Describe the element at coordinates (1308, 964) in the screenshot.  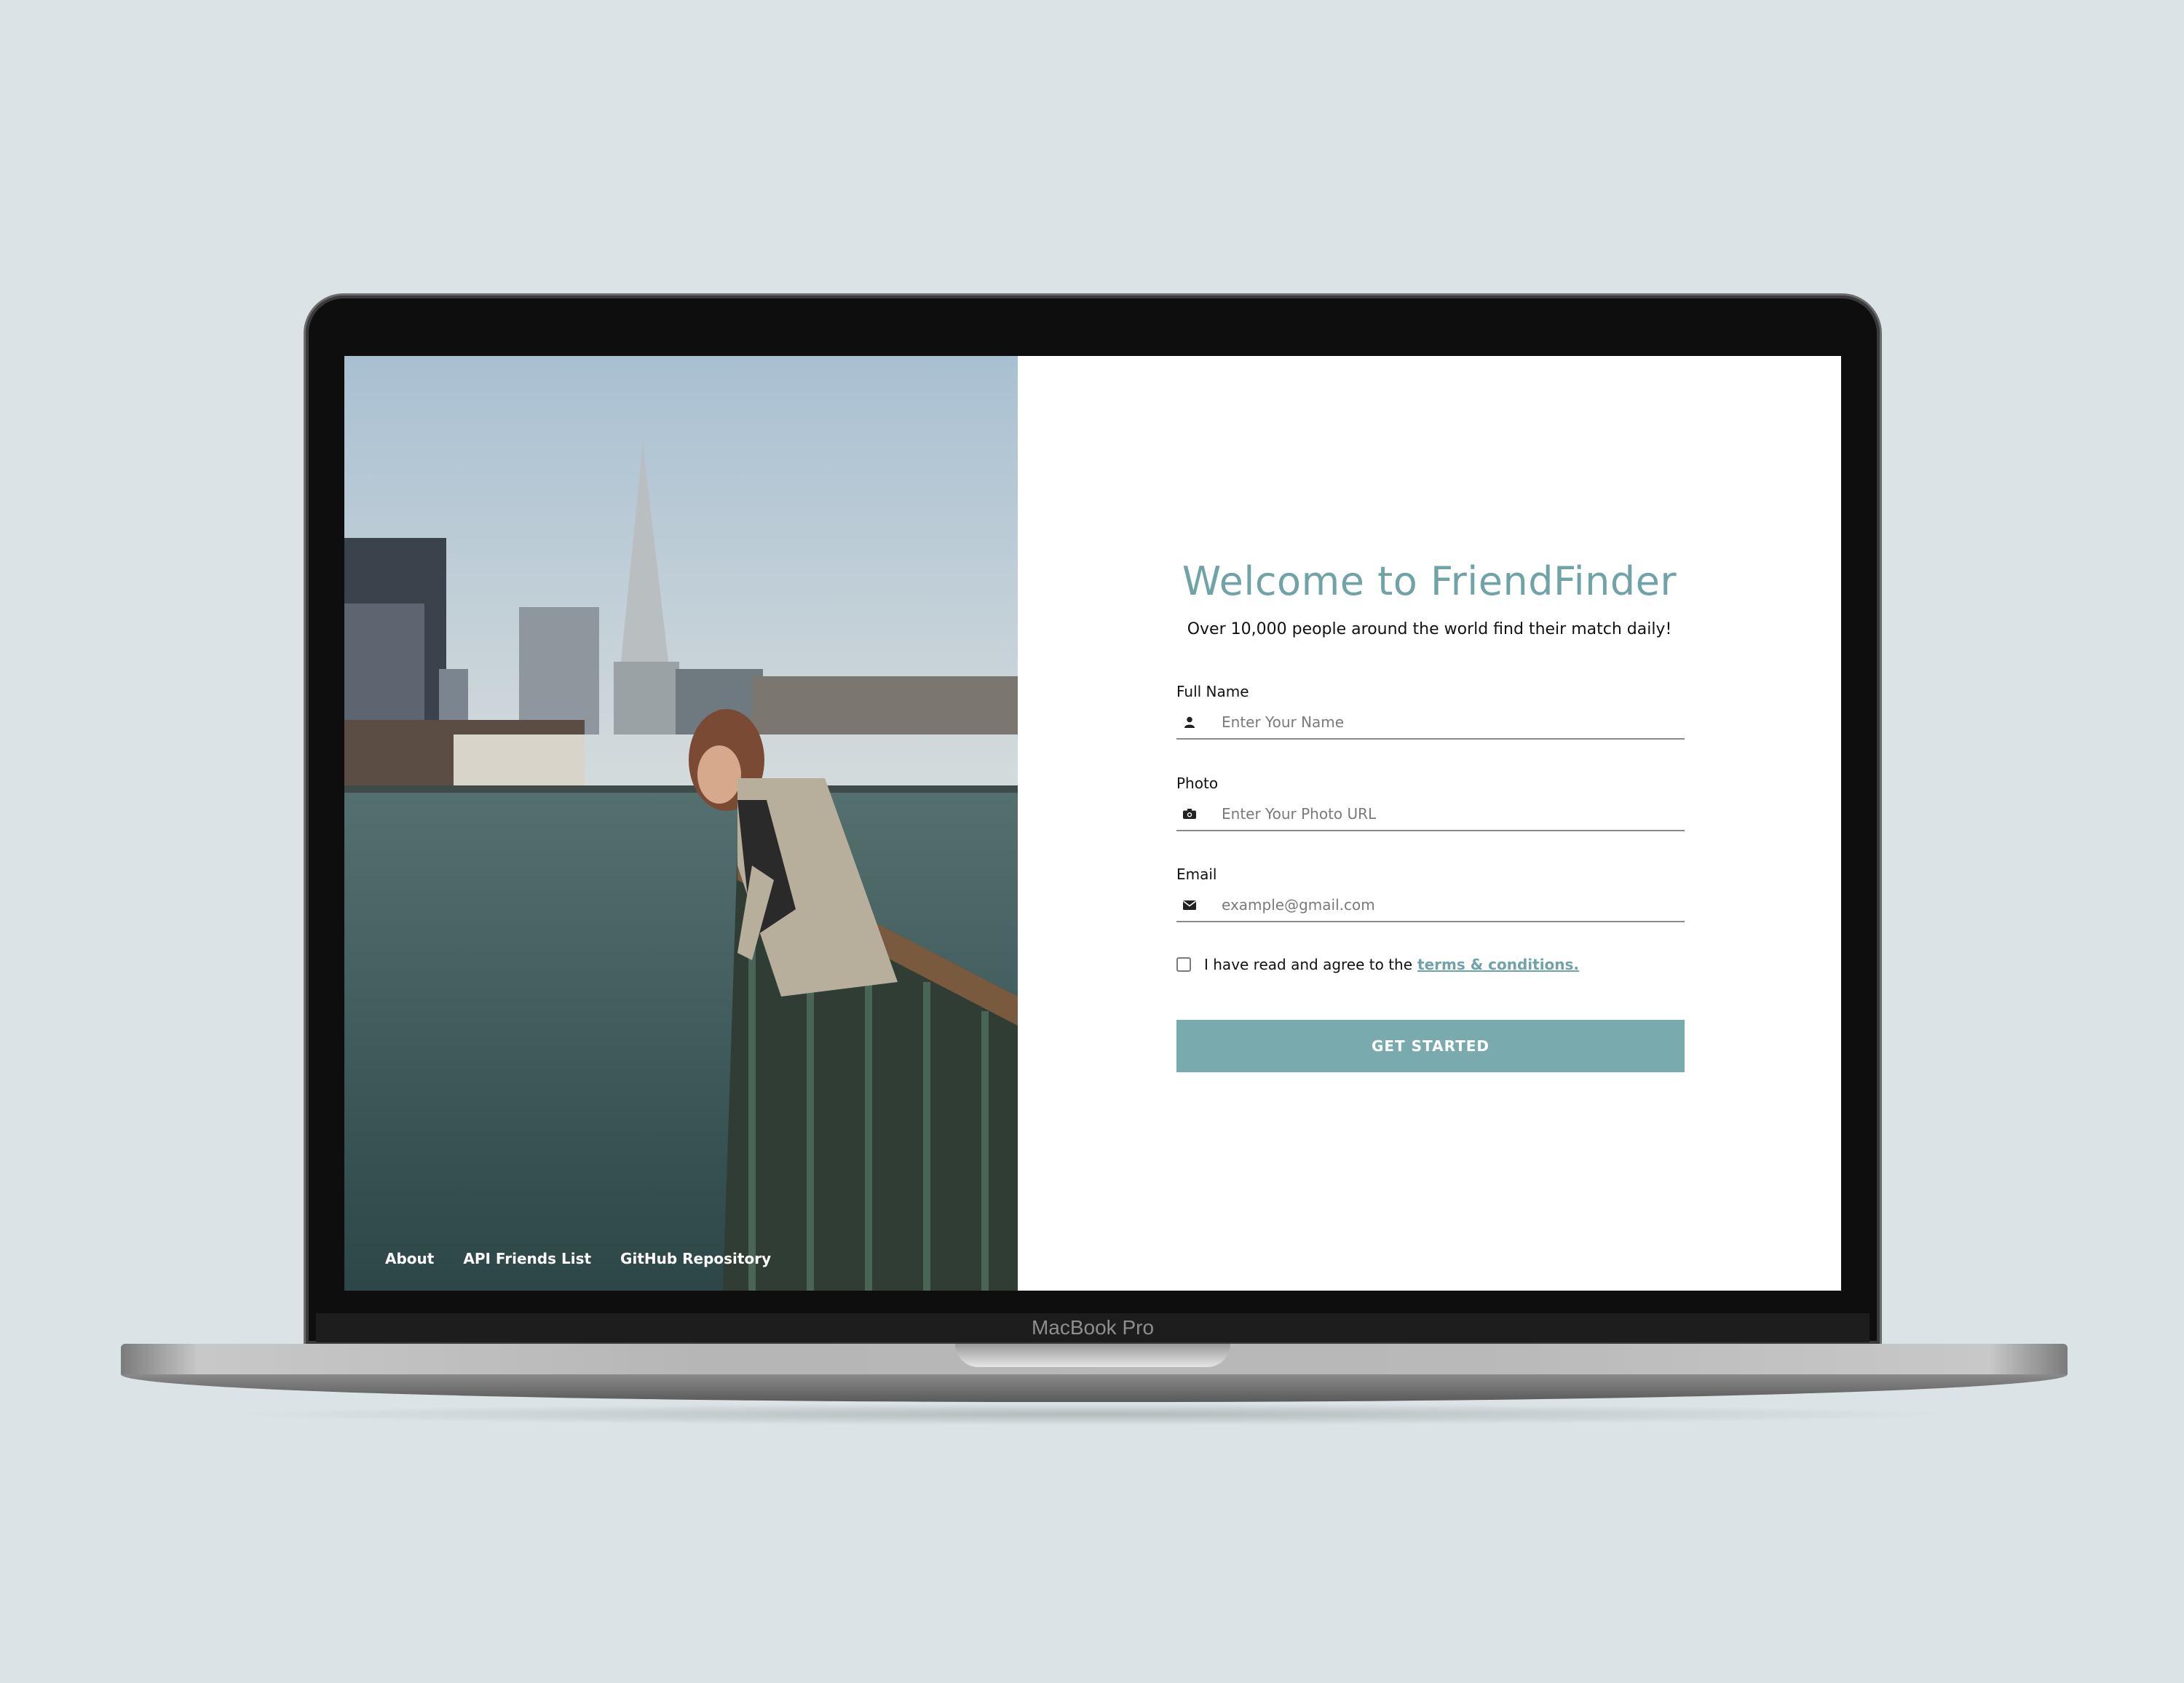
I see `terms-text: I have read and agree to the` at that location.